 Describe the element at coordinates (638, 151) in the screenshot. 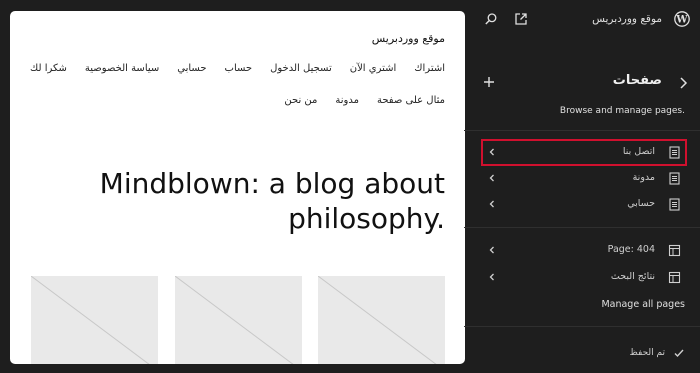

I see `page-item-label: اتصل بنا` at that location.